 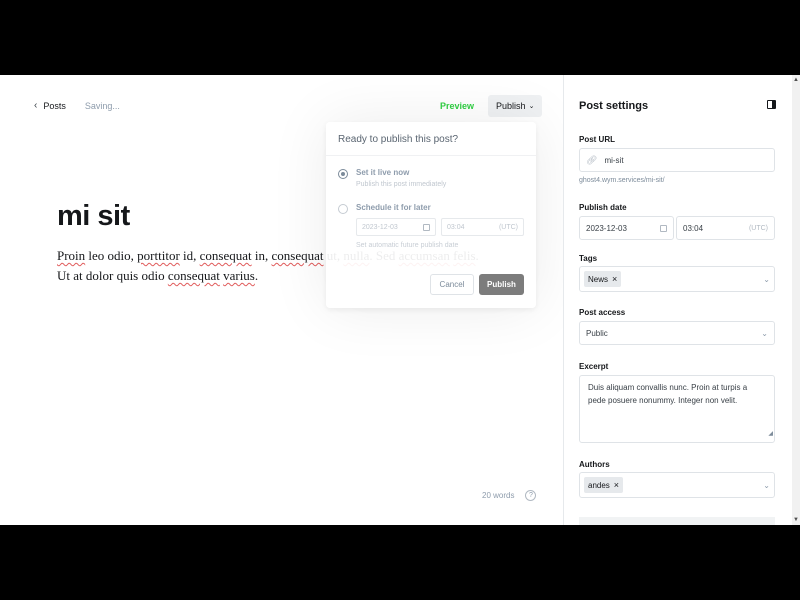 I want to click on post-title: mi sit, so click(x=93, y=216).